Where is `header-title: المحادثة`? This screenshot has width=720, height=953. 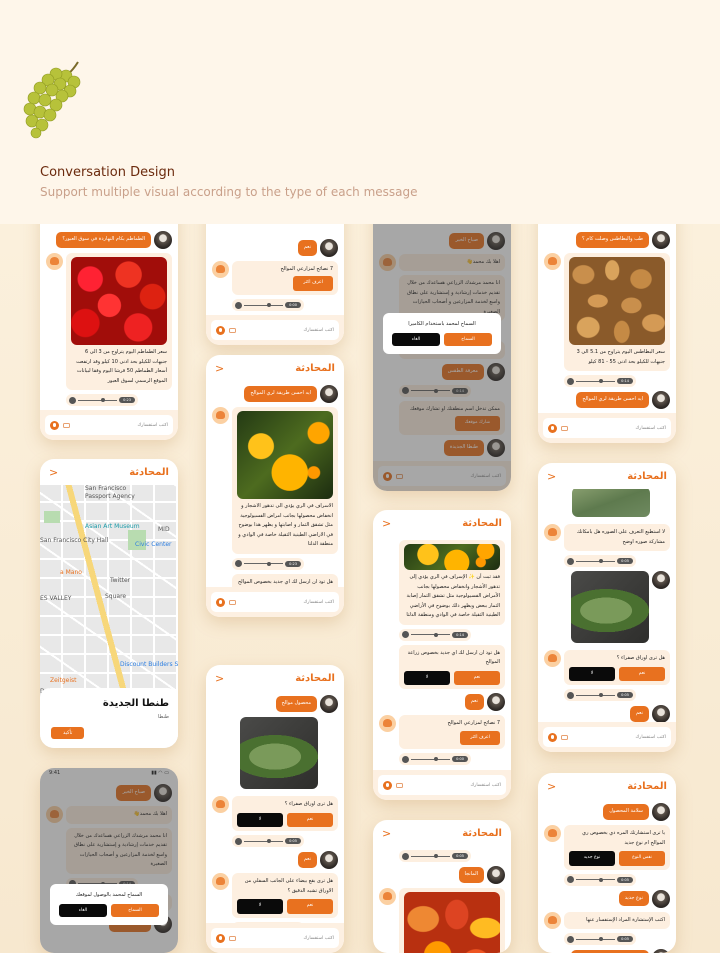
header-title: المحادثة is located at coordinates (315, 678).